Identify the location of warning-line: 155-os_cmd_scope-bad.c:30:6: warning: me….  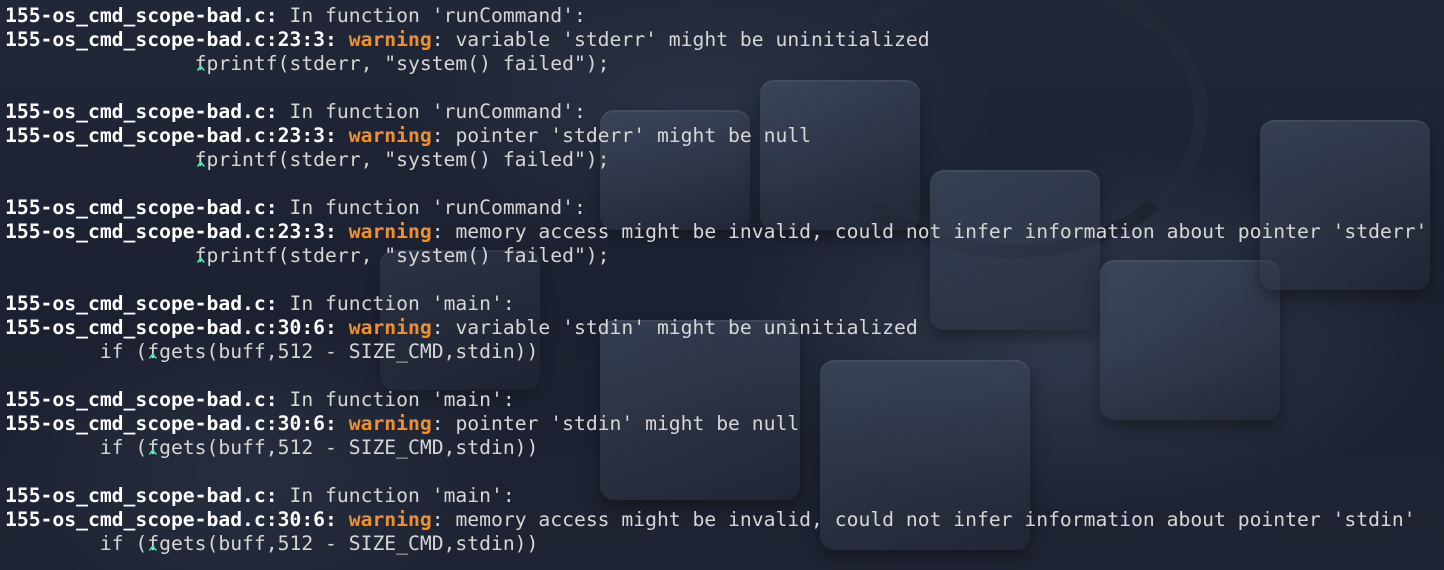
(724, 520).